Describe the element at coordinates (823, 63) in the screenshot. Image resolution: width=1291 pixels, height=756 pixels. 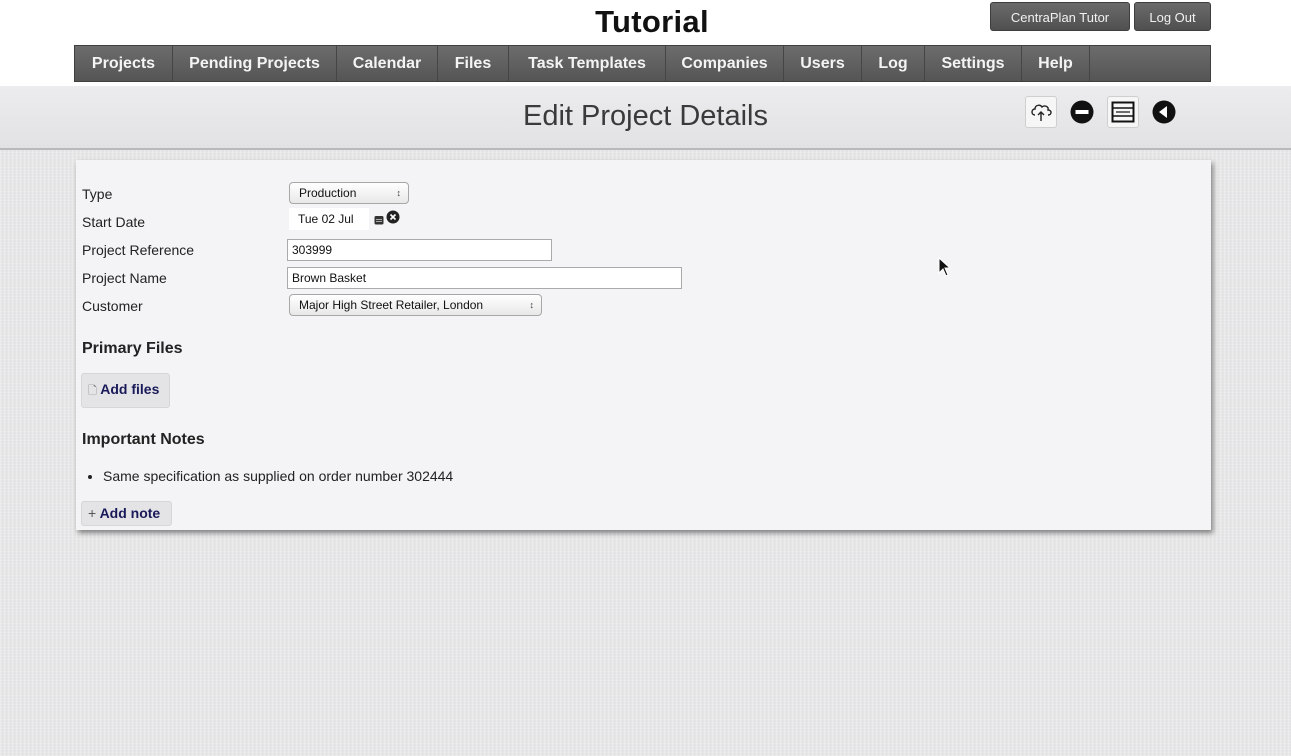
I see `nav-users: Users` at that location.